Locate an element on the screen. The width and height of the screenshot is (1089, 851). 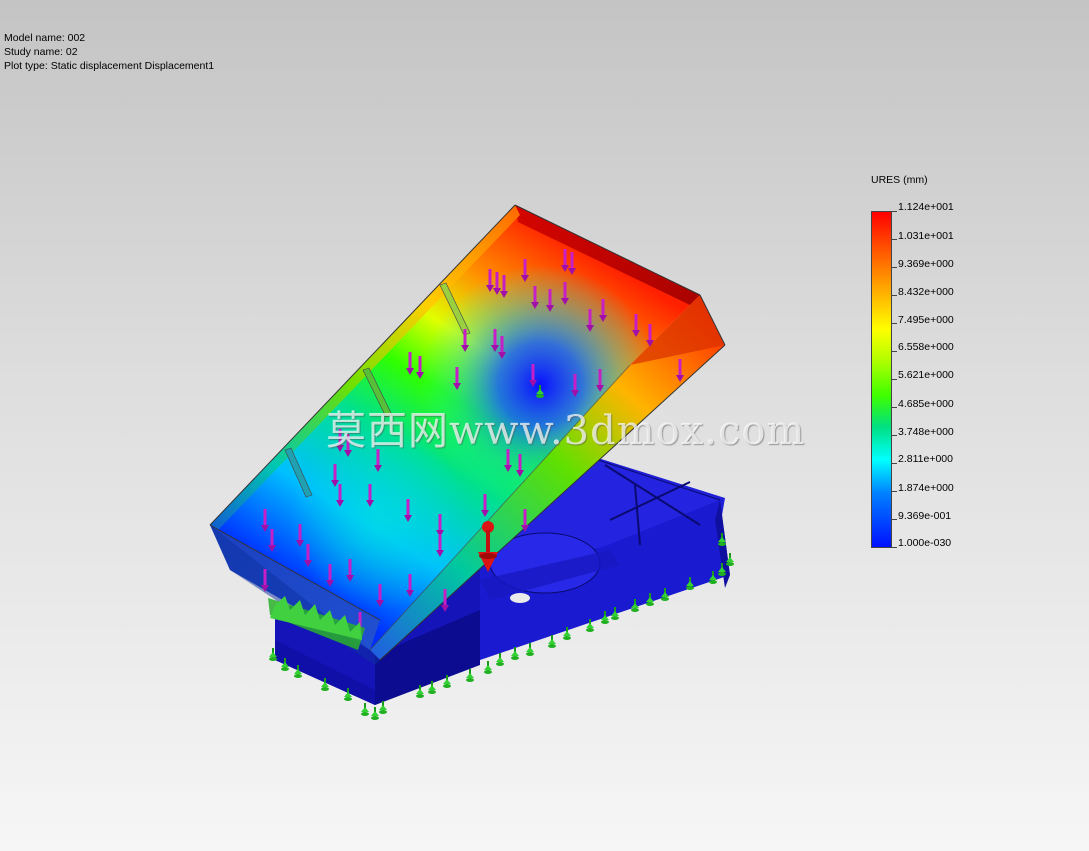
legend-label: 6.558e+000 is located at coordinates (926, 347).